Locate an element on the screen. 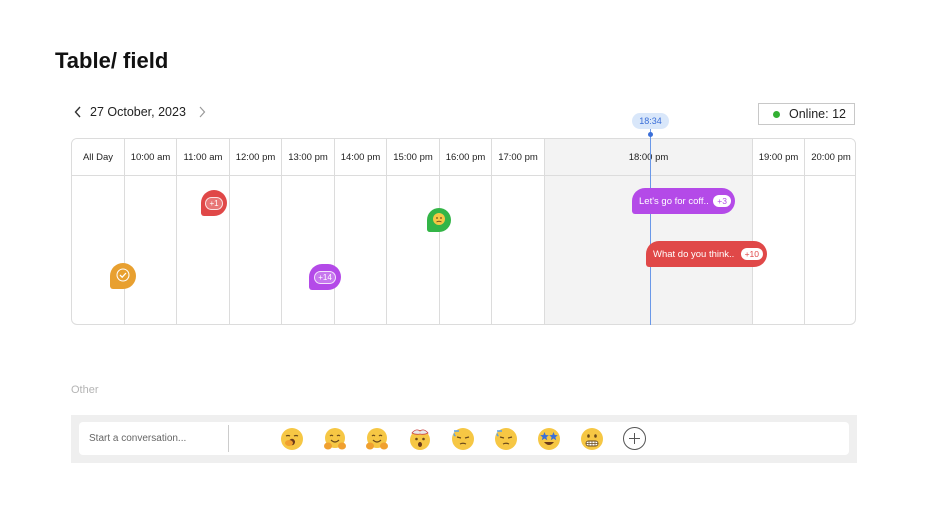 This screenshot has width=928, height=523. plus-circle-icon is located at coordinates (634, 438).